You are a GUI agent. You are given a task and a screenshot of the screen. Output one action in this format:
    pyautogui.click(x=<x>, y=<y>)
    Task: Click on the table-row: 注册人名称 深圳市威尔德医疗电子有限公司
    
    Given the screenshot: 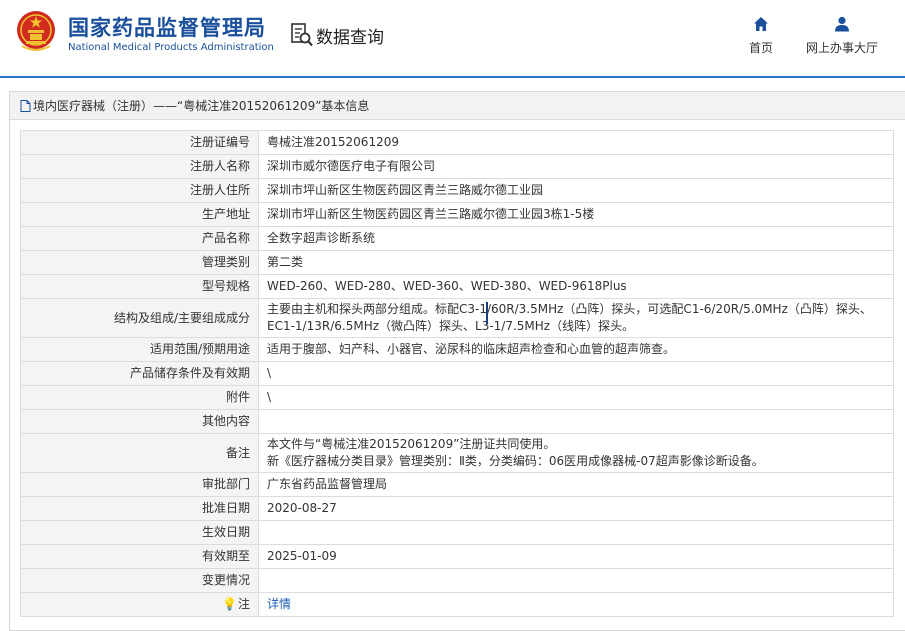 What is the action you would take?
    pyautogui.click(x=457, y=166)
    